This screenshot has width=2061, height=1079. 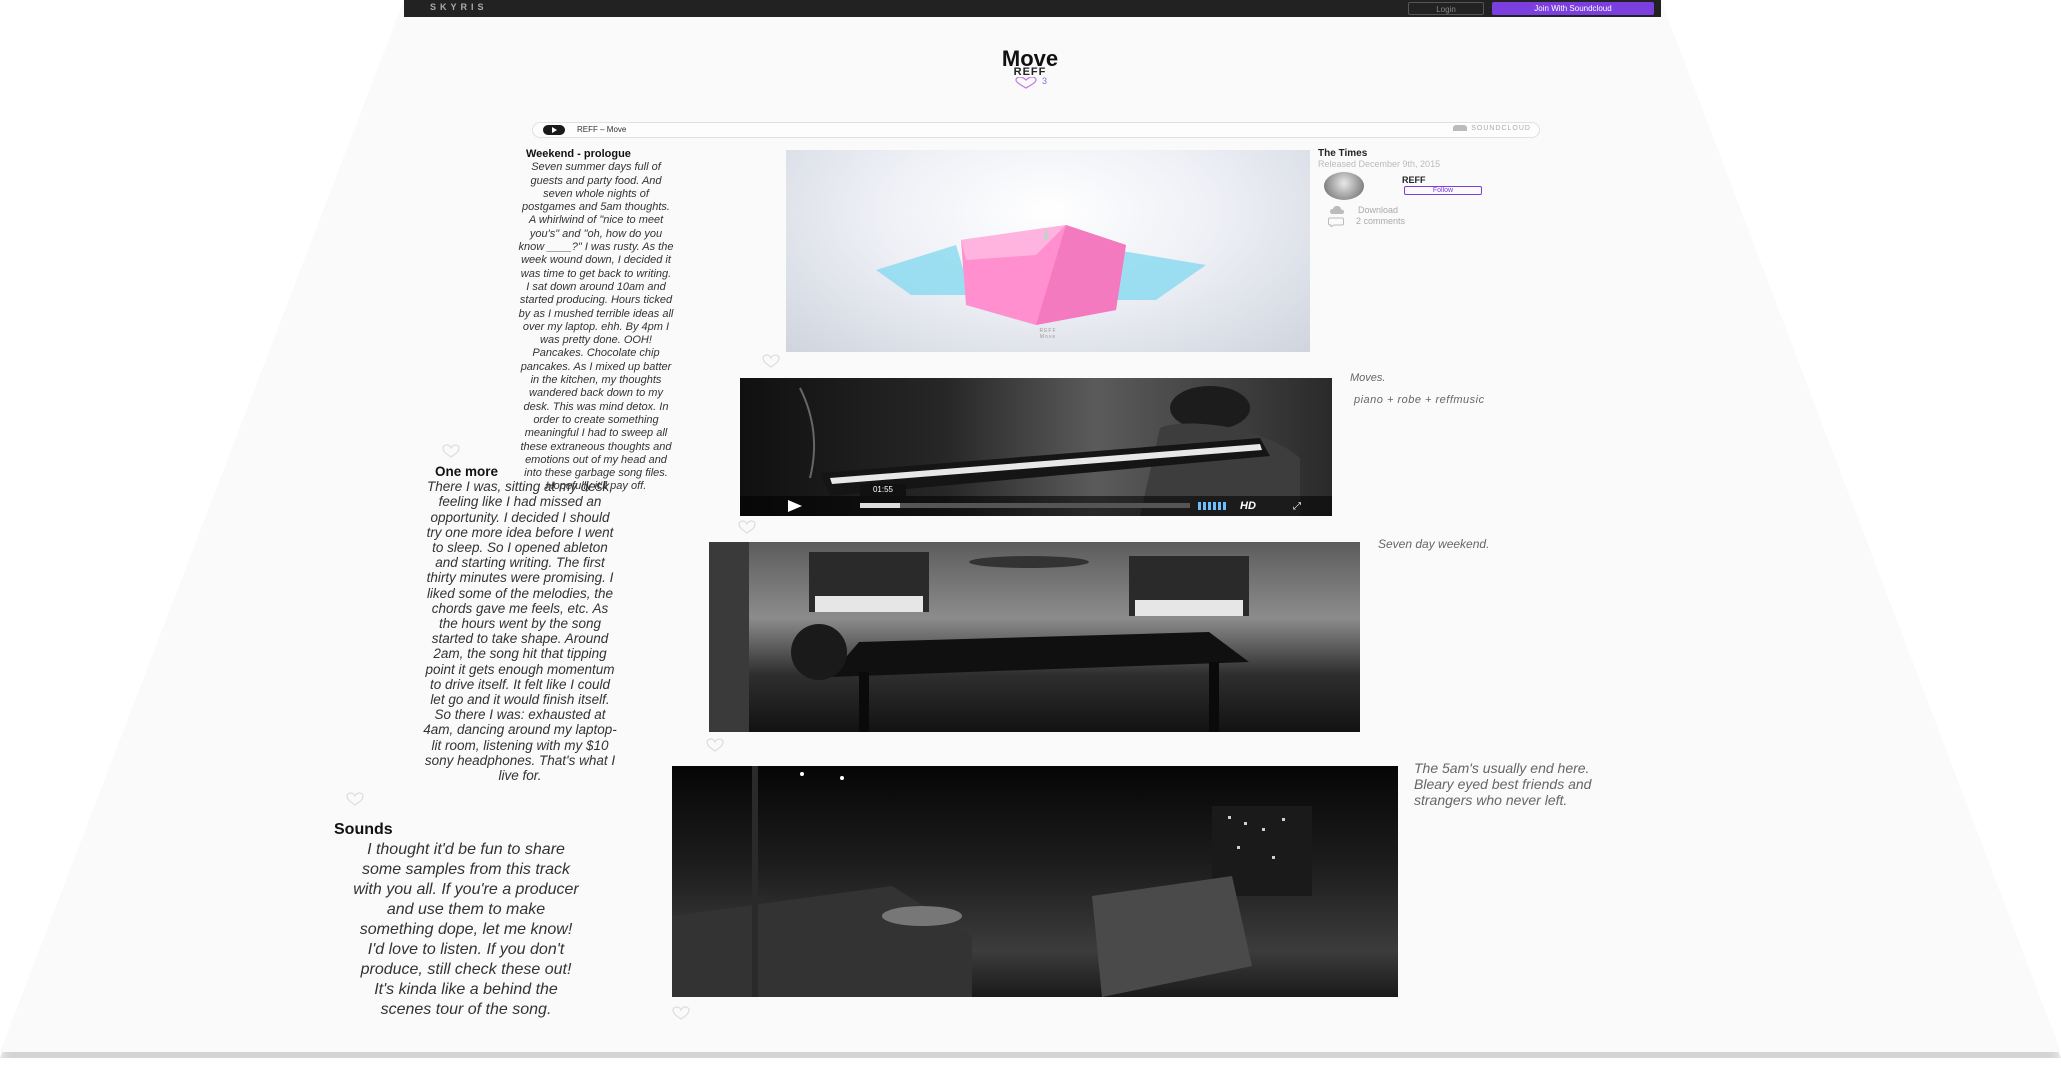 What do you see at coordinates (1414, 180) in the screenshot?
I see `sidebar-artist-name: REFF` at bounding box center [1414, 180].